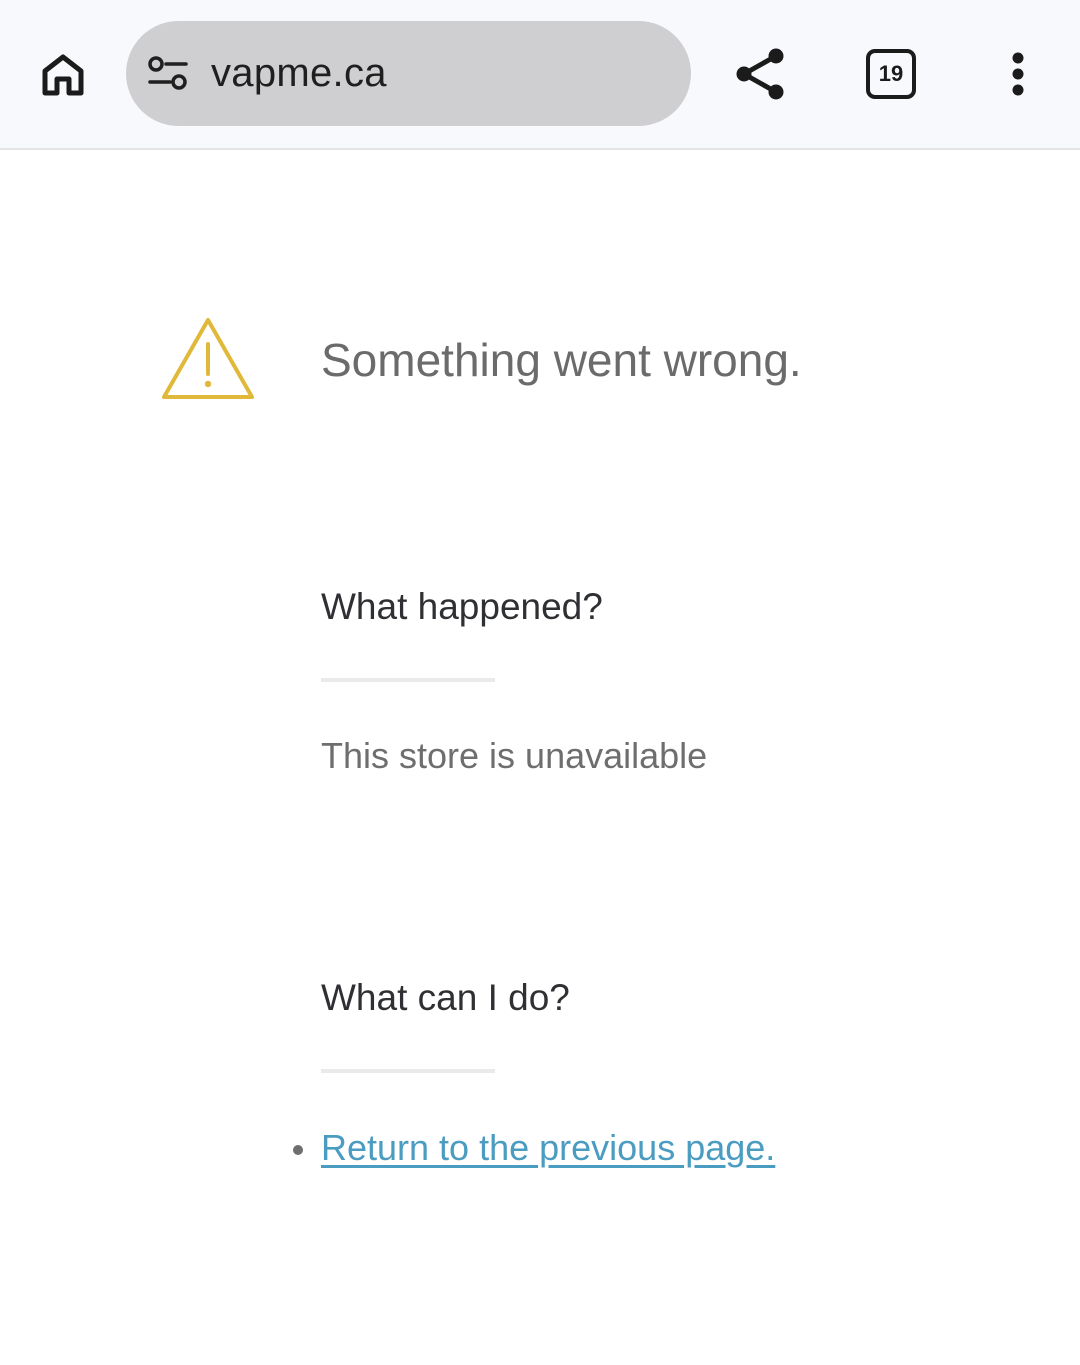  I want to click on home-icon, so click(63, 75).